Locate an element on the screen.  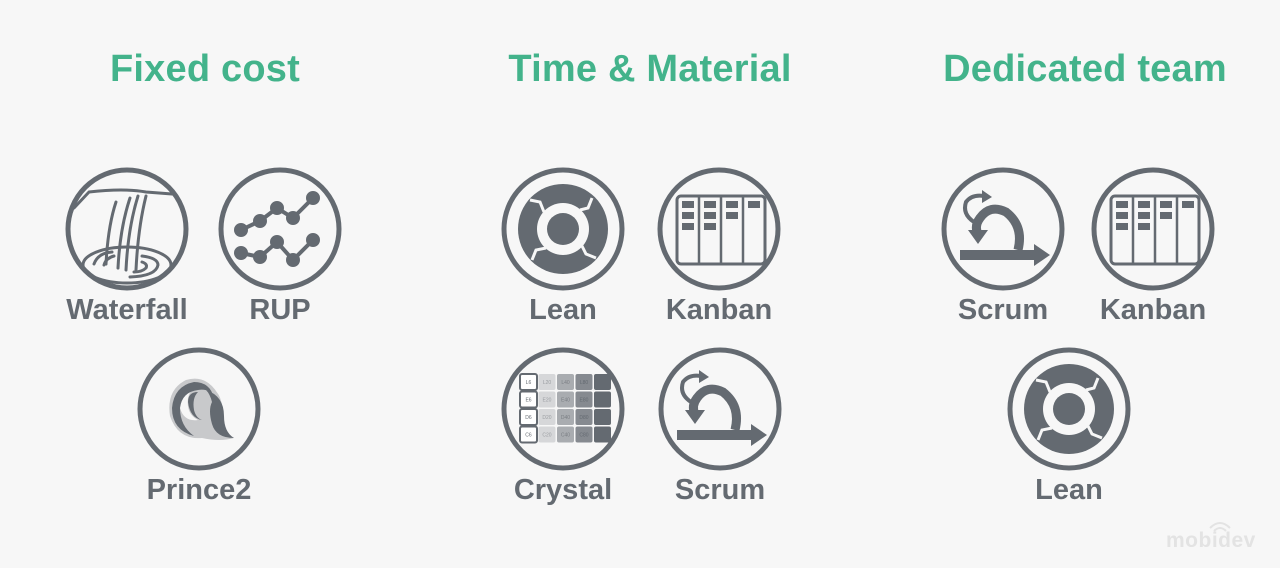
method-label: RUP is located at coordinates (280, 310).